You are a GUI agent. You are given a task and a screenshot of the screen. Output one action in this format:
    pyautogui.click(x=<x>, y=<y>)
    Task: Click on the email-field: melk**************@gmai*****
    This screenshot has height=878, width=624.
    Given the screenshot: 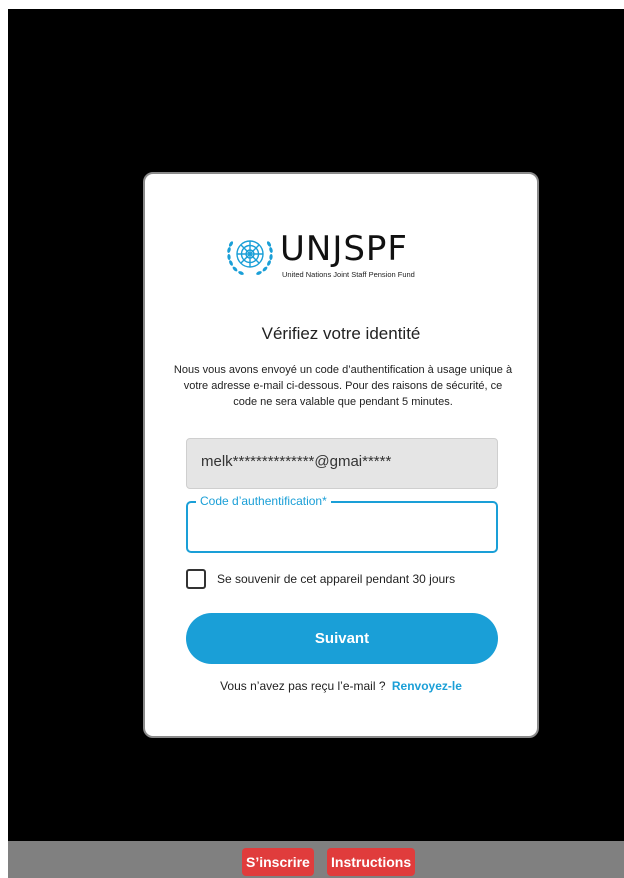 What is the action you would take?
    pyautogui.click(x=342, y=463)
    